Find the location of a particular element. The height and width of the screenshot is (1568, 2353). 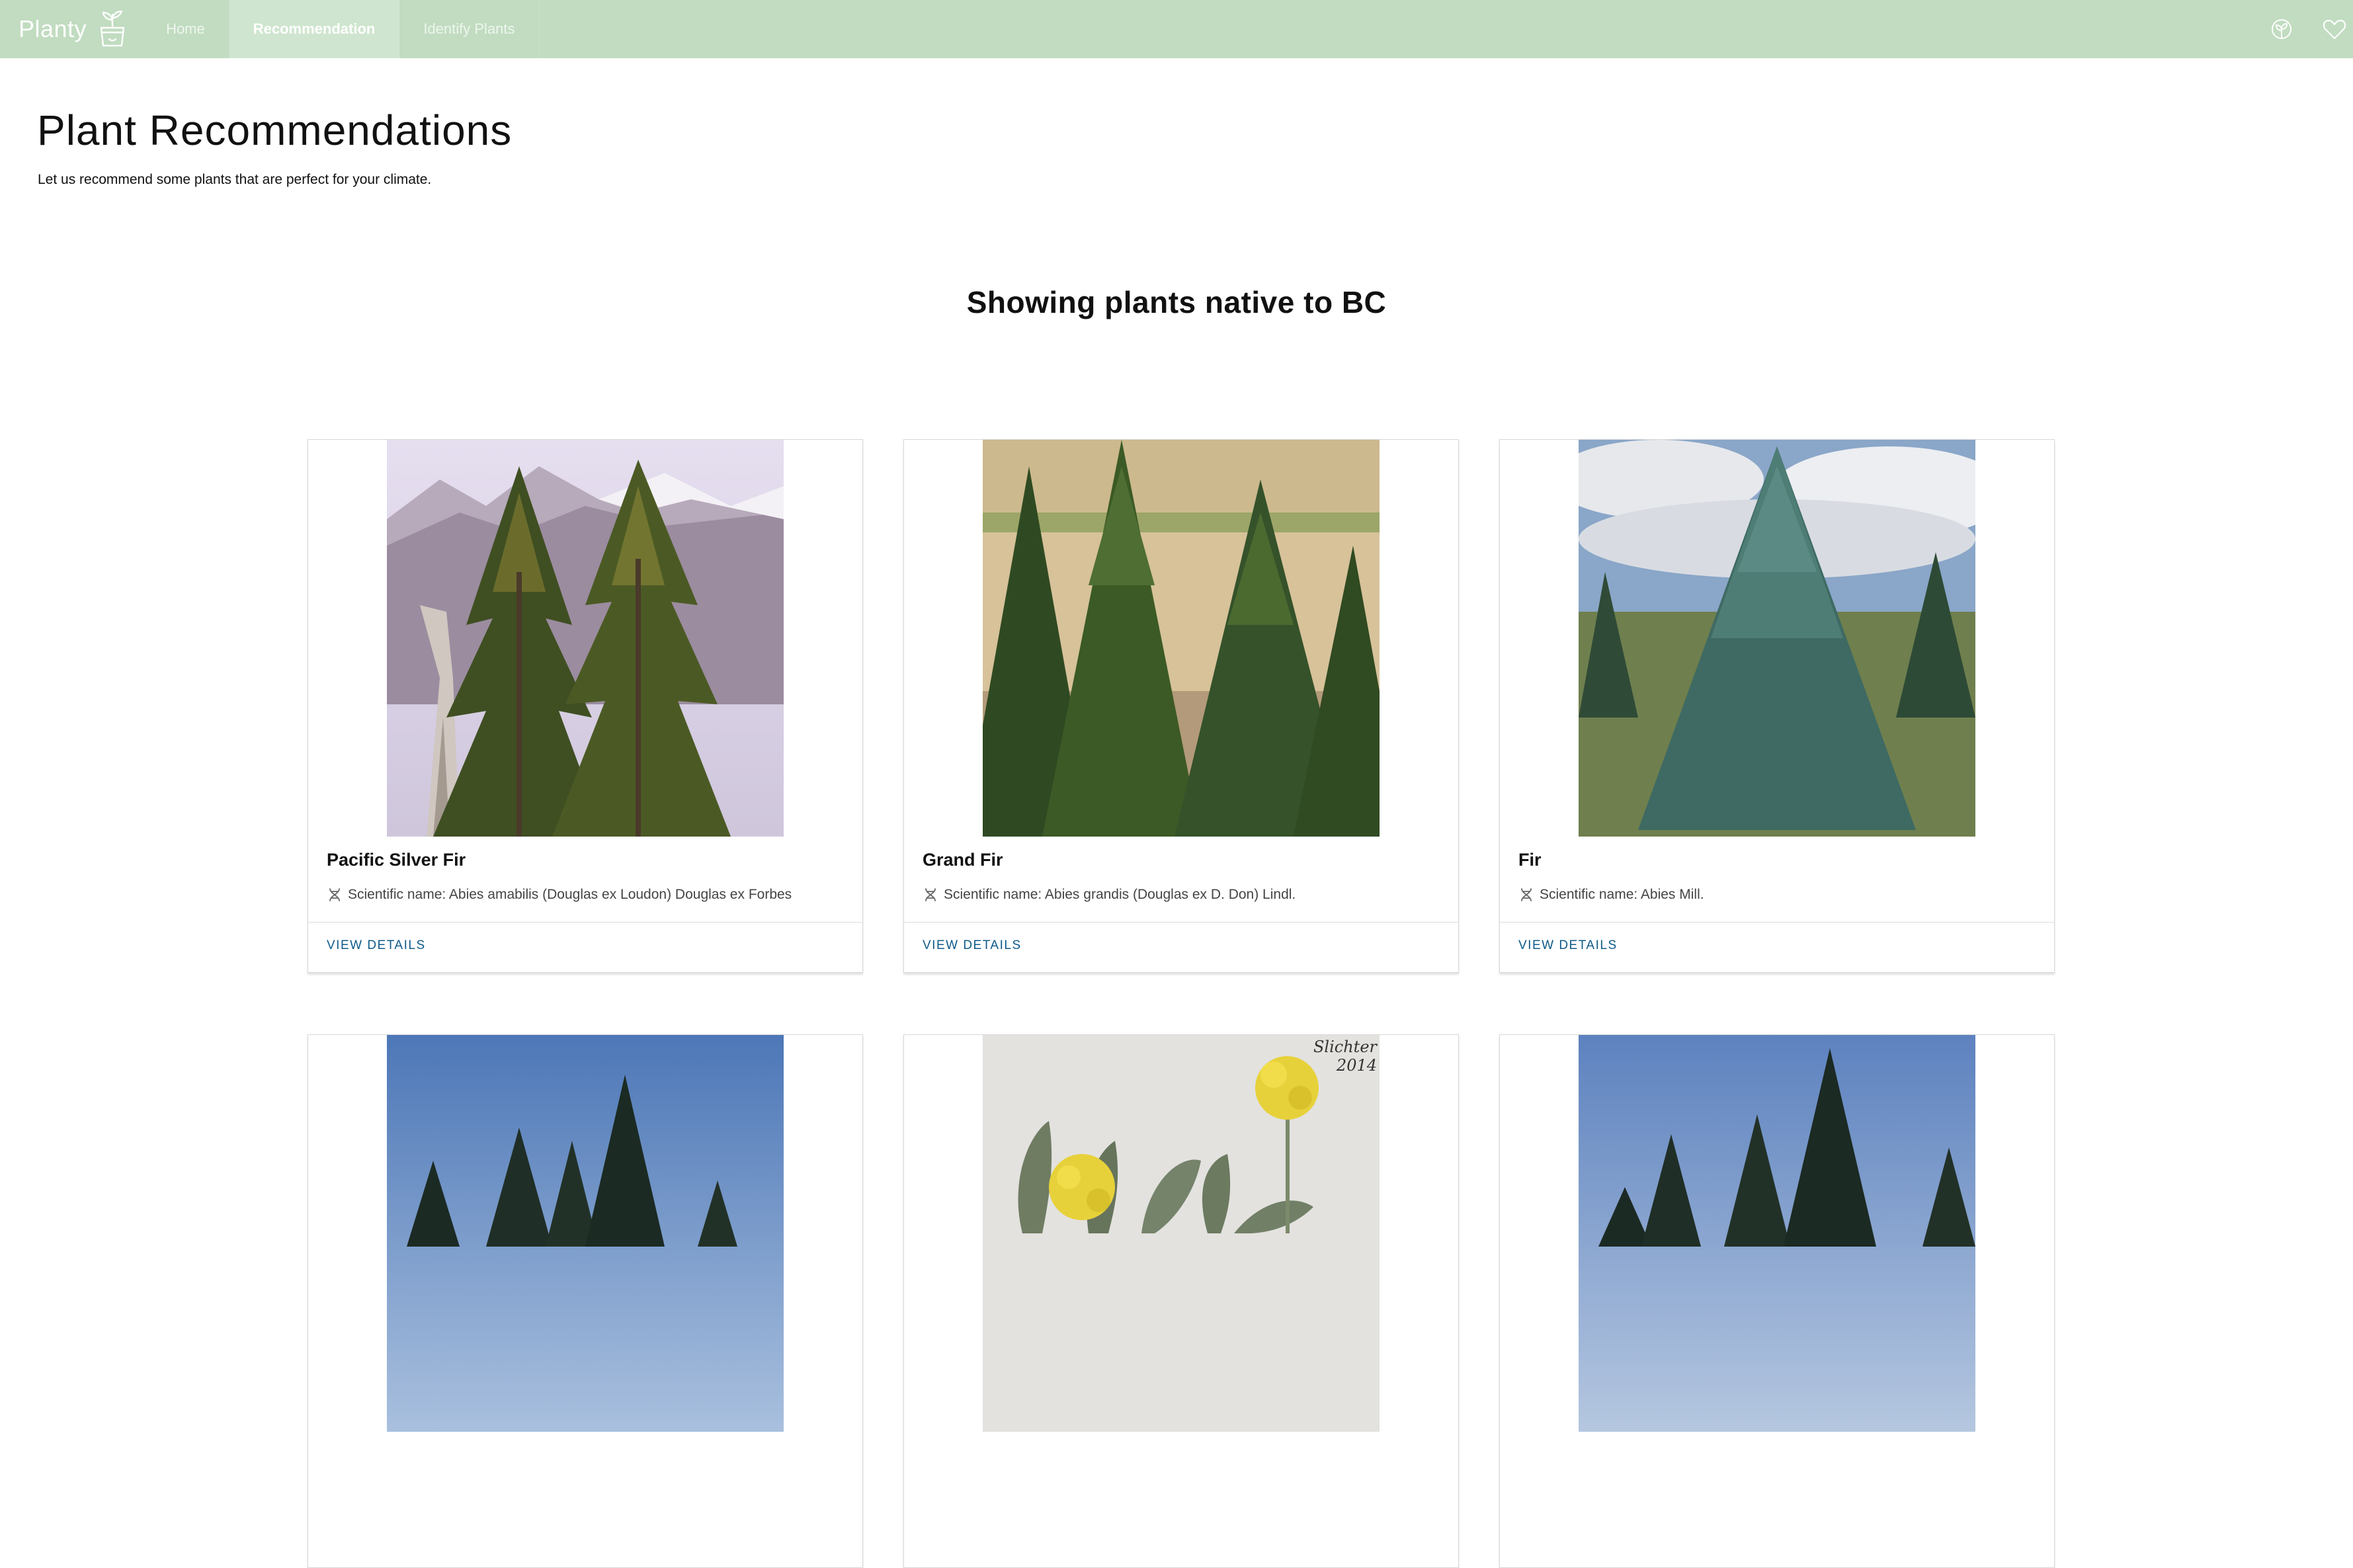

brand: Planty is located at coordinates (64, 29).